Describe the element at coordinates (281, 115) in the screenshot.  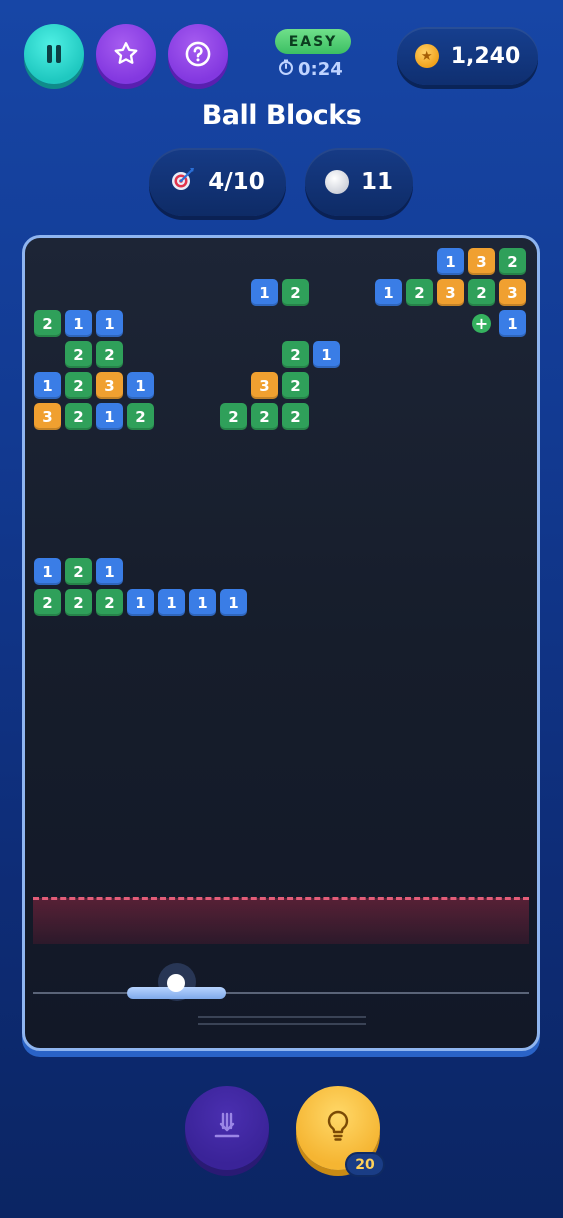
I see `page-title: Ball Blocks` at that location.